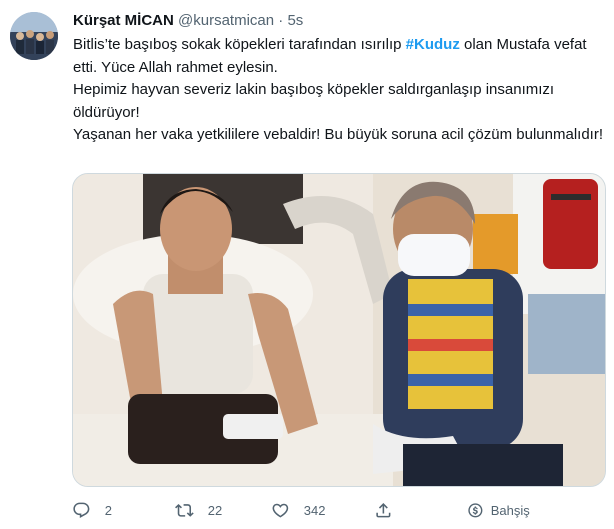 Image resolution: width=614 pixels, height=529 pixels. I want to click on tweet-header: Kürşat MİCAN @kursatmican · 5s, so click(188, 21).